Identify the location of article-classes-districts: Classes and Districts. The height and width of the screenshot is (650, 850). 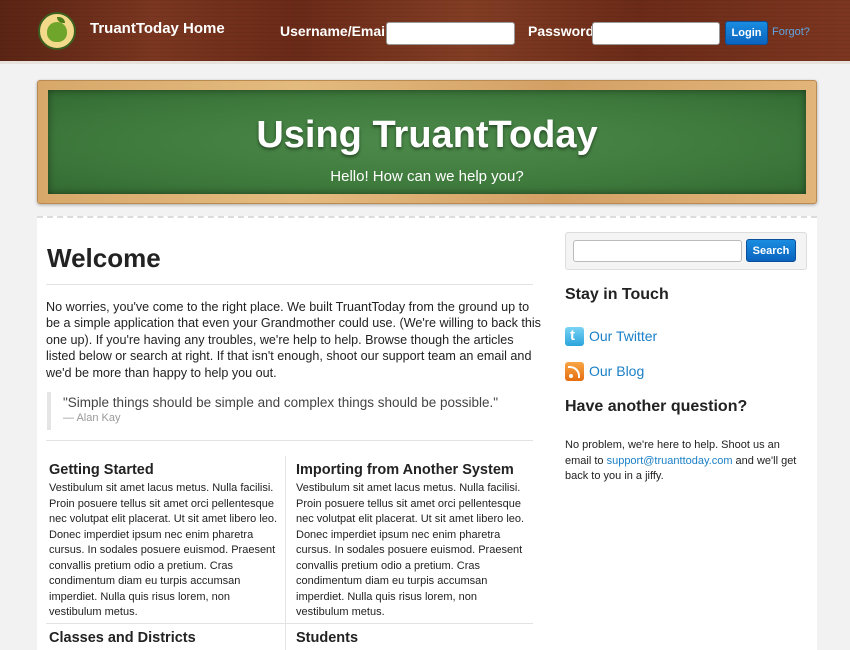
(165, 639).